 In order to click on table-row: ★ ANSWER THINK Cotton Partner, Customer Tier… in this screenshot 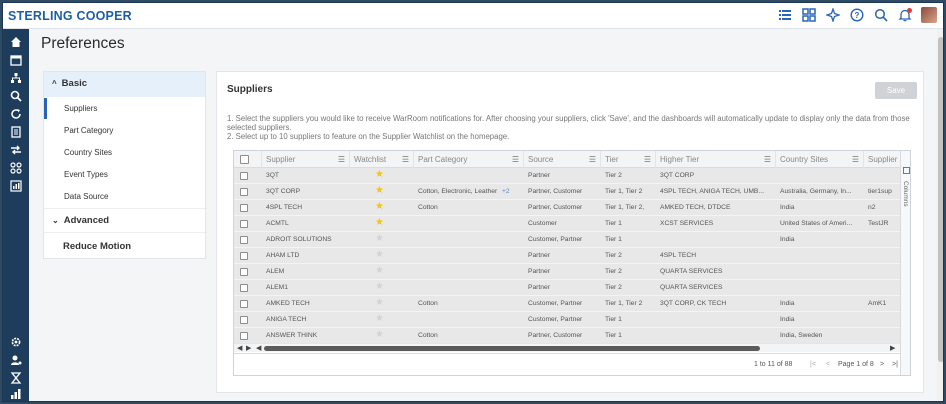, I will do `click(567, 336)`.